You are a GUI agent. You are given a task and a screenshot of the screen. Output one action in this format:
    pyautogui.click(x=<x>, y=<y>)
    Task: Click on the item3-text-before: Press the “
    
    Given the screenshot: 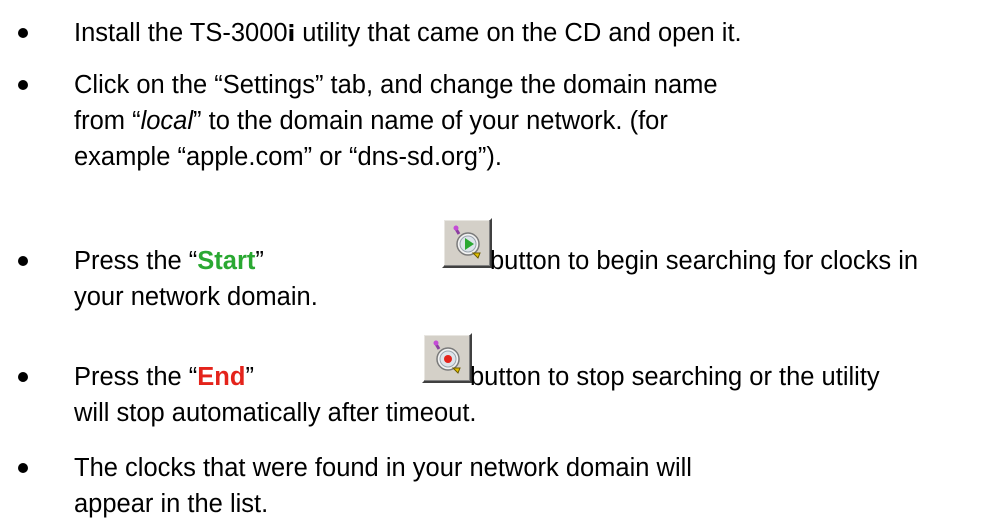 What is the action you would take?
    pyautogui.click(x=136, y=261)
    